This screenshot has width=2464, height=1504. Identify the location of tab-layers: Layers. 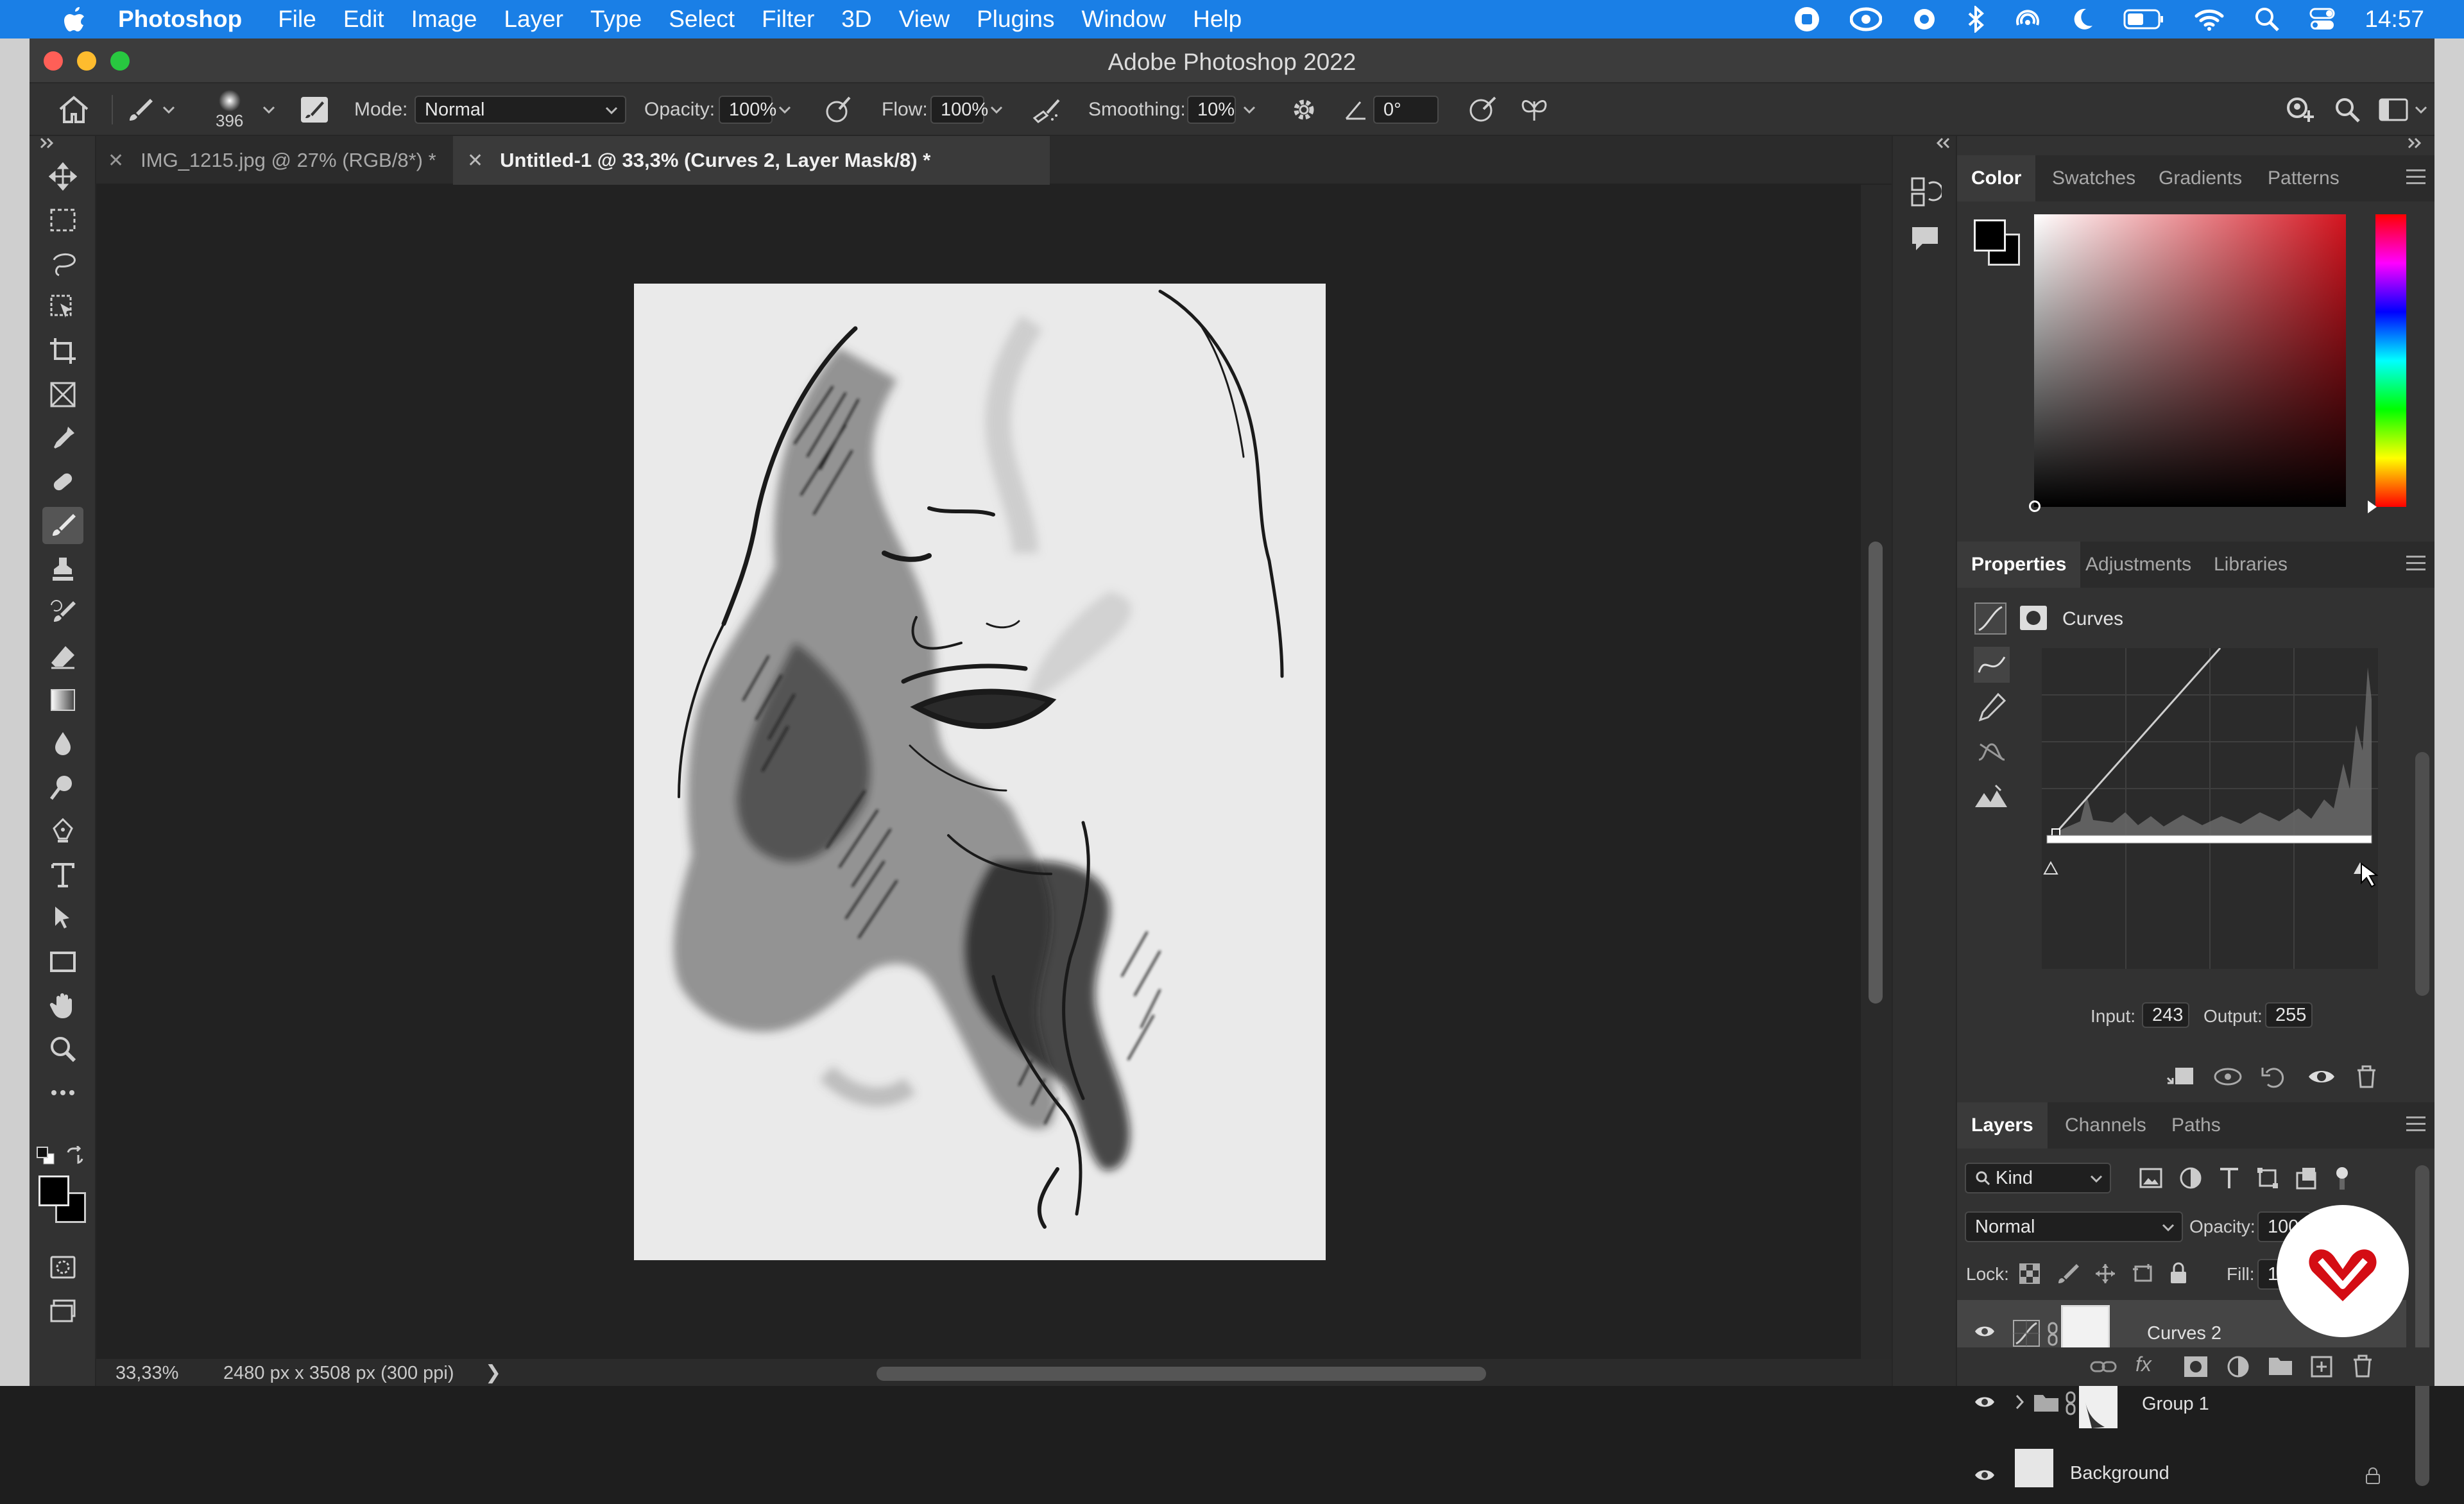
(2003, 1125).